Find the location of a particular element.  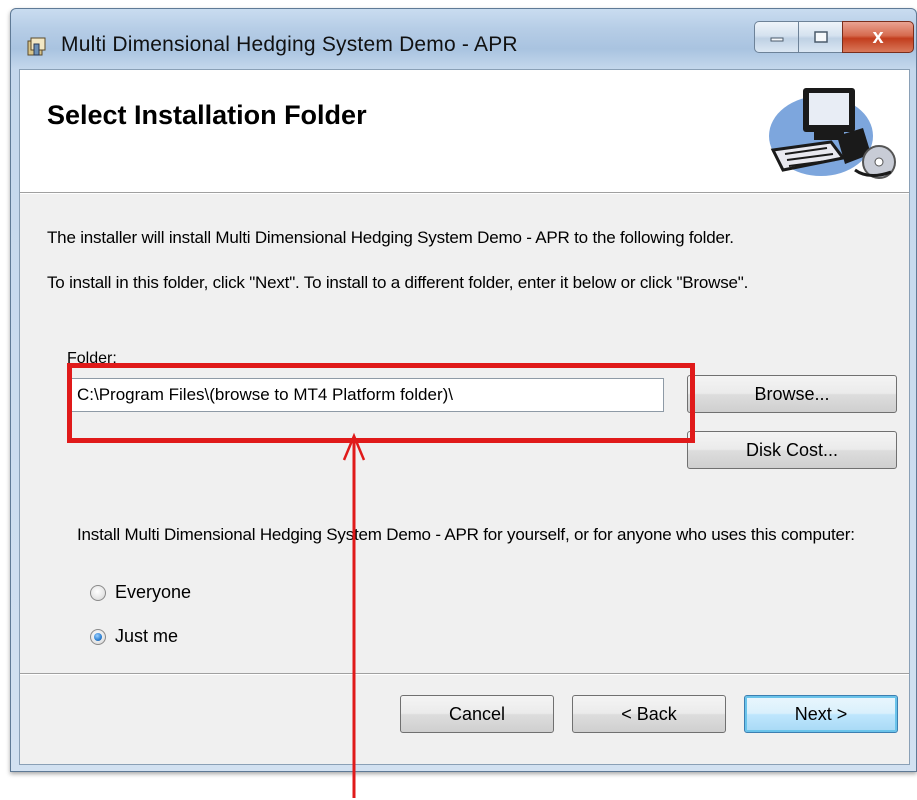

radio-just-me: Just me is located at coordinates (134, 636).